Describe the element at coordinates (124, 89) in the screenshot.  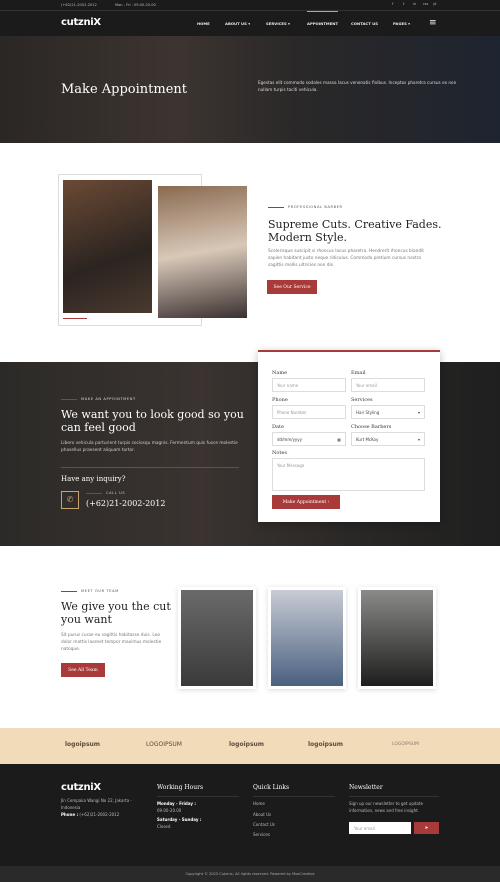
I see `page-title: Make Appointment` at that location.